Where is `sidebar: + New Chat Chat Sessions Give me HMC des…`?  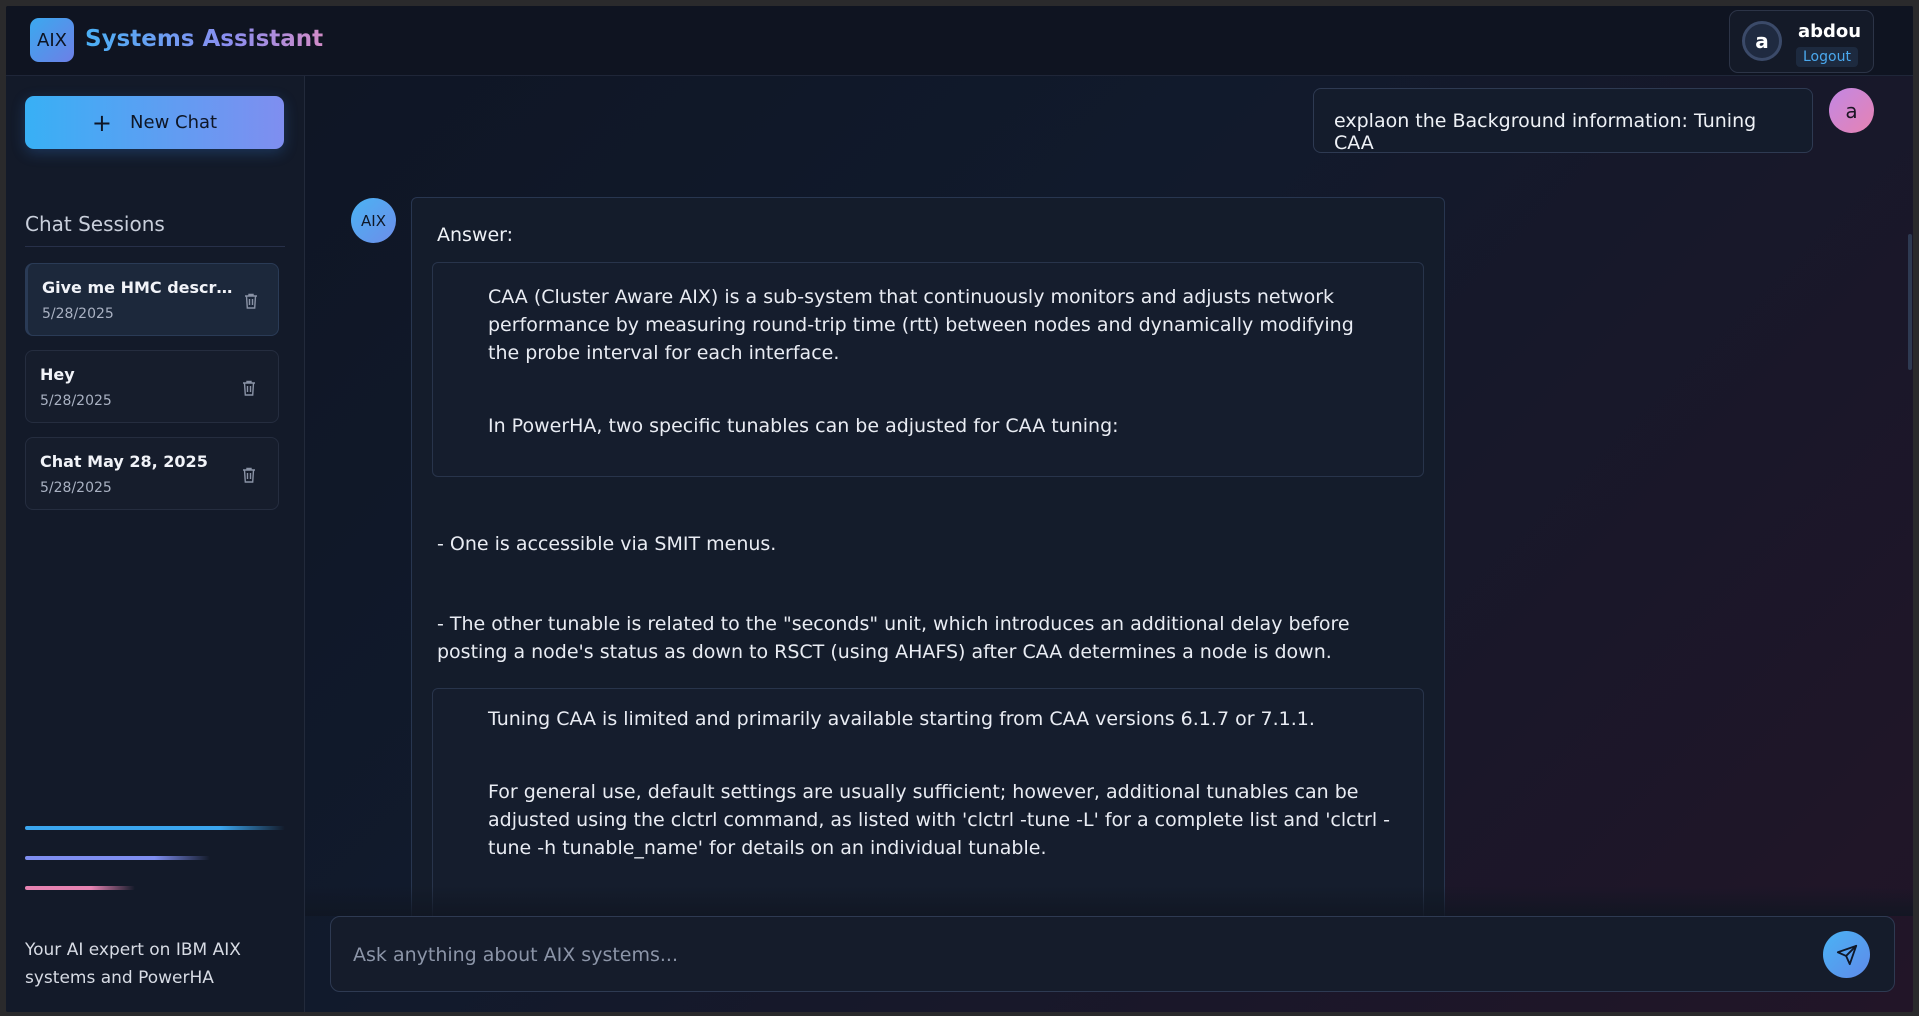
sidebar: + New Chat Chat Sessions Give me HMC des… is located at coordinates (155, 544).